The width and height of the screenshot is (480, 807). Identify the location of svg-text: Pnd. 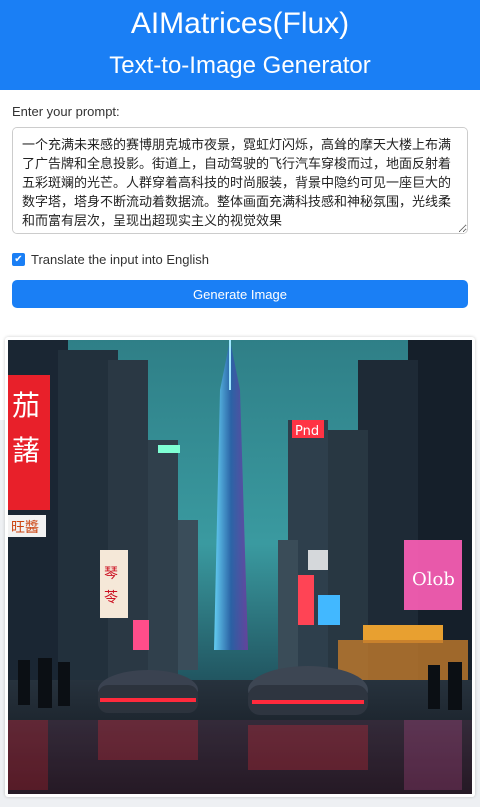
(307, 431).